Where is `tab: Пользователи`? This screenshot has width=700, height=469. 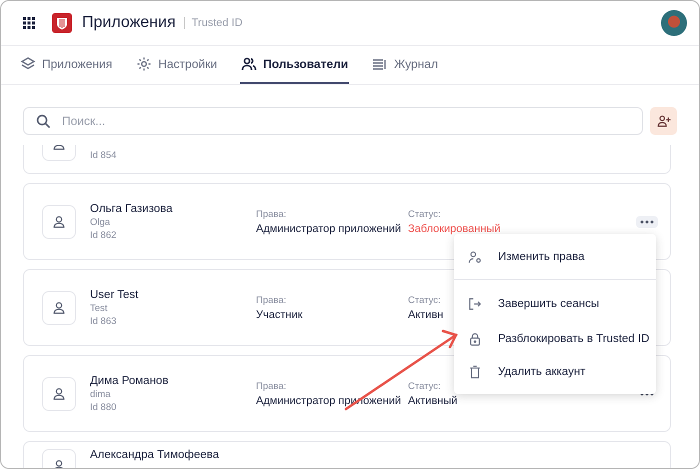
tab: Пользователи is located at coordinates (295, 65).